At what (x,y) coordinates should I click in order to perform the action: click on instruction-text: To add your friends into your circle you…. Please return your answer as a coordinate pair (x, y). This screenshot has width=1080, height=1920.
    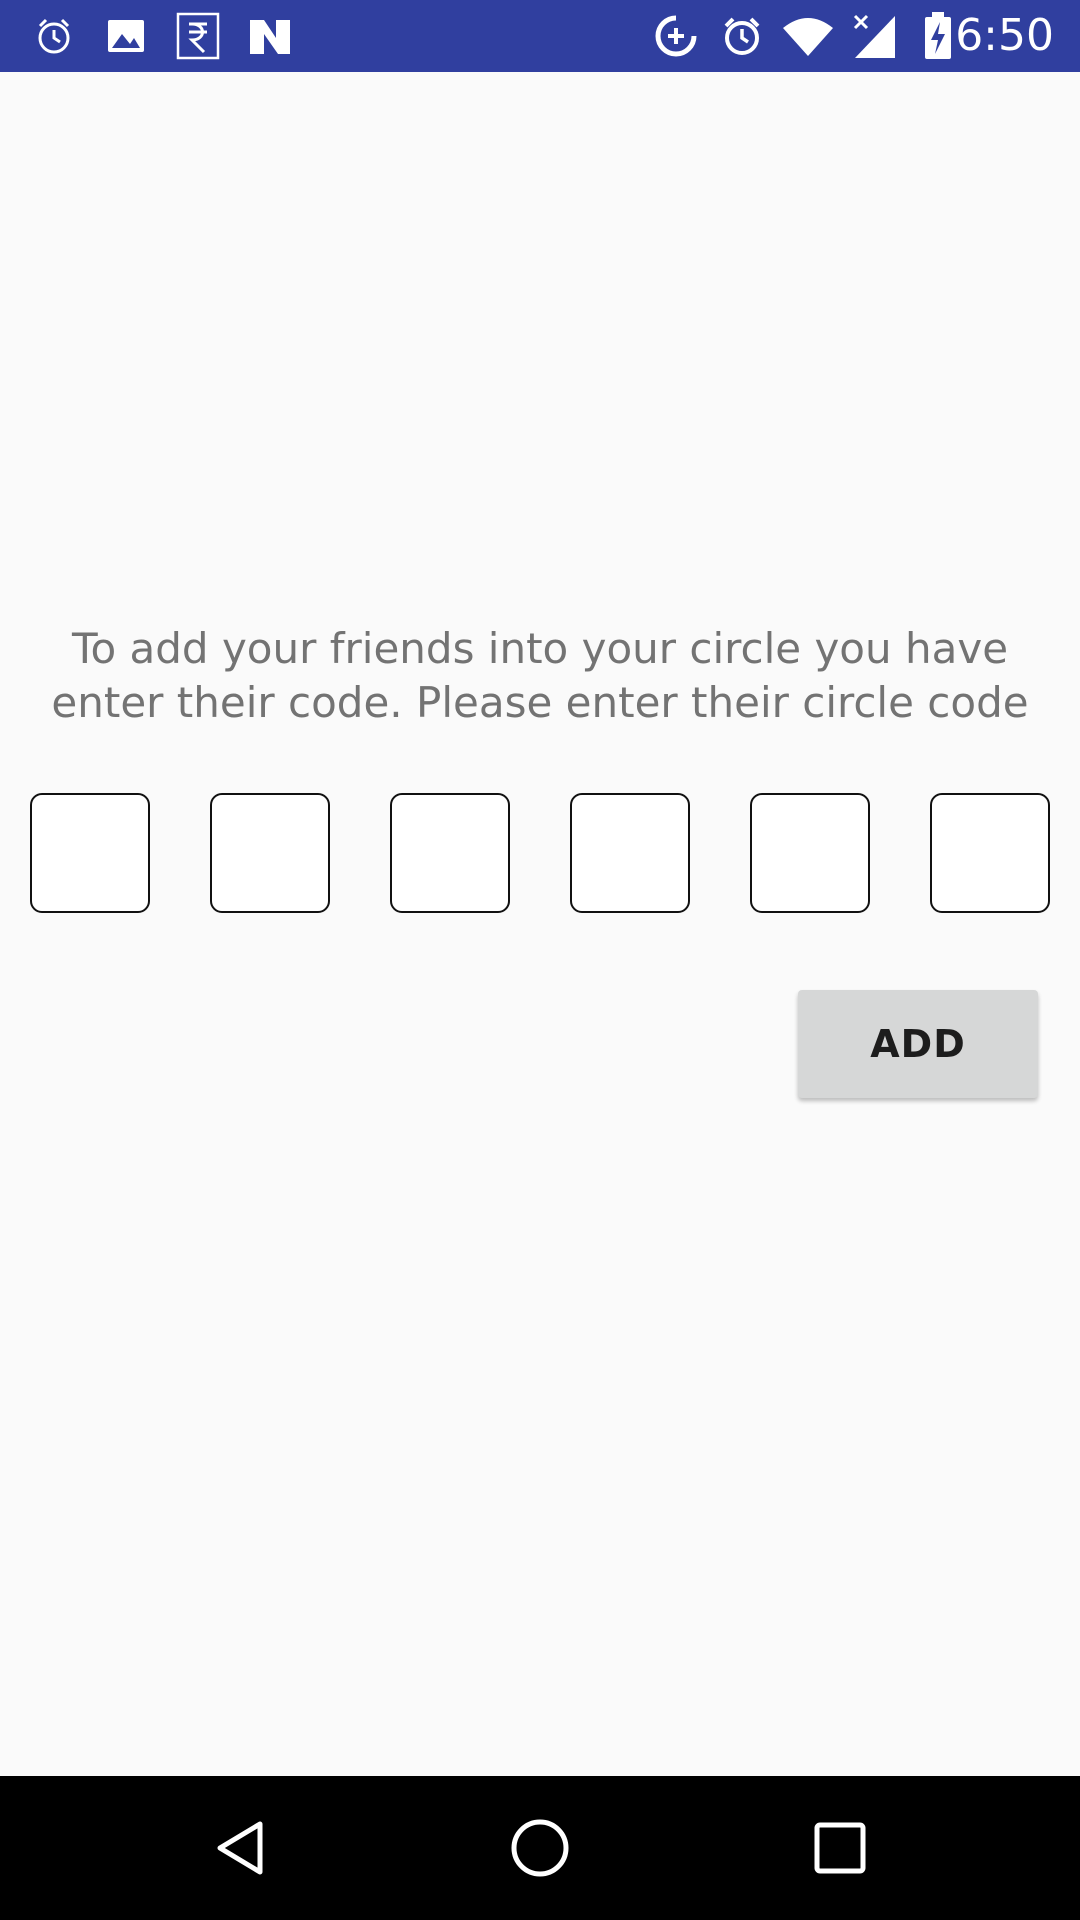
    Looking at the image, I should click on (540, 675).